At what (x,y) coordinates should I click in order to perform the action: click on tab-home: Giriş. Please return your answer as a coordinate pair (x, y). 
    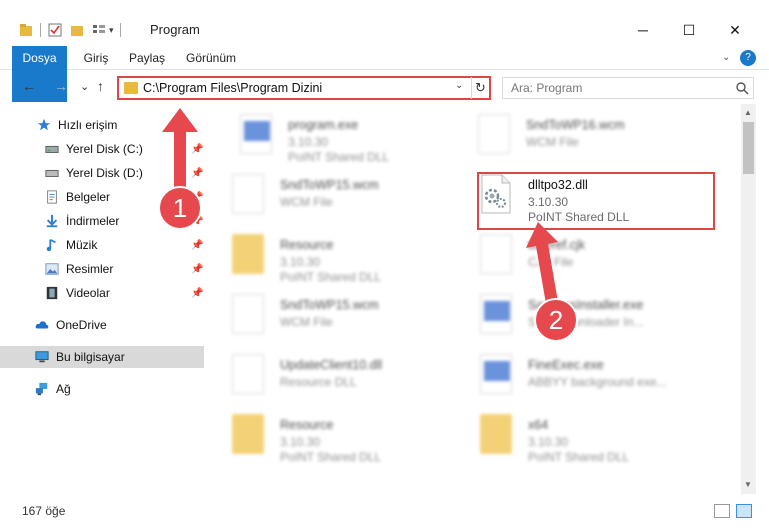
    Looking at the image, I should click on (96, 58).